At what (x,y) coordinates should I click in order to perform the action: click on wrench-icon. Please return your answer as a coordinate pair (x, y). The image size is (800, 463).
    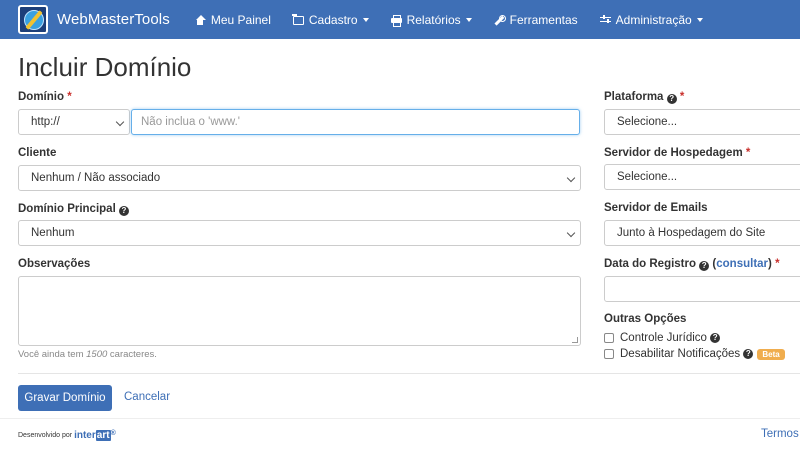
    Looking at the image, I should click on (500, 19).